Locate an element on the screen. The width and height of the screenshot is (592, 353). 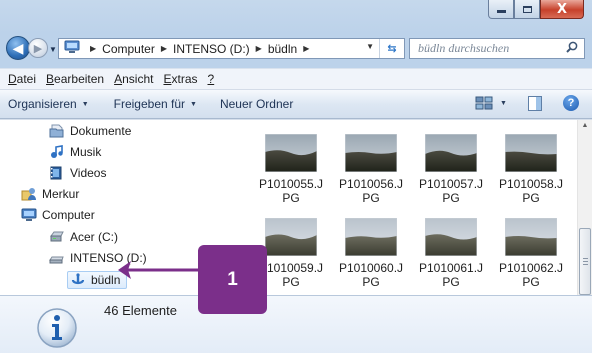
computer-icon is located at coordinates (29, 215).